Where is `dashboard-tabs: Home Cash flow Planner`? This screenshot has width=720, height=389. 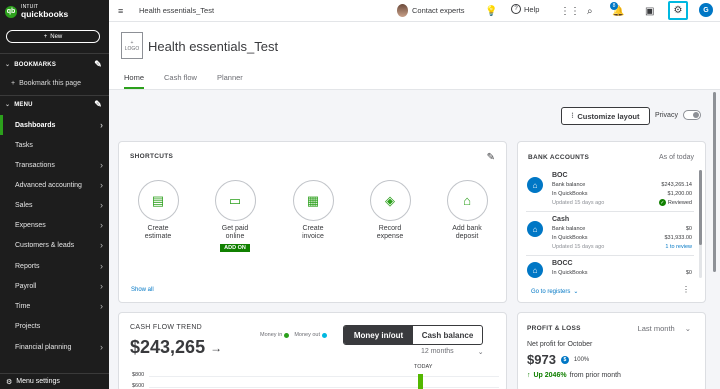
dashboard-tabs: Home Cash flow Planner is located at coordinates (183, 81).